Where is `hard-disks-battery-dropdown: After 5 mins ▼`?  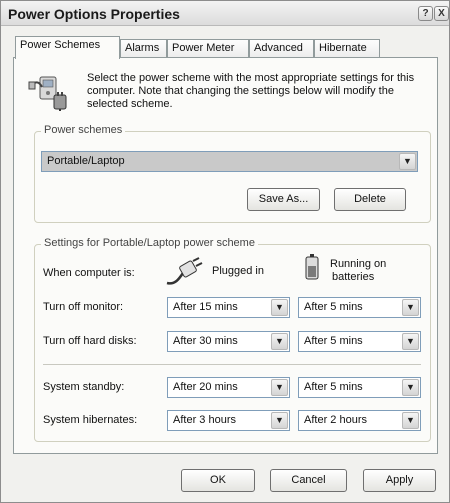
hard-disks-battery-dropdown: After 5 mins ▼ is located at coordinates (359, 341).